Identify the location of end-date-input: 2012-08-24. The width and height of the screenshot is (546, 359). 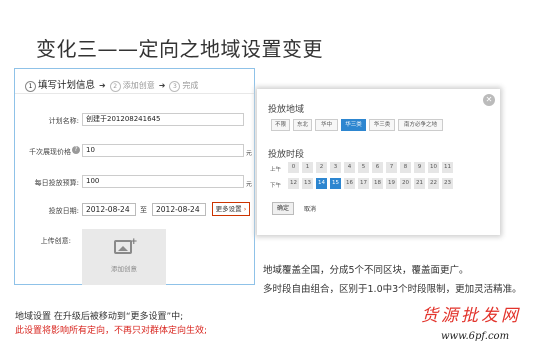
(179, 209).